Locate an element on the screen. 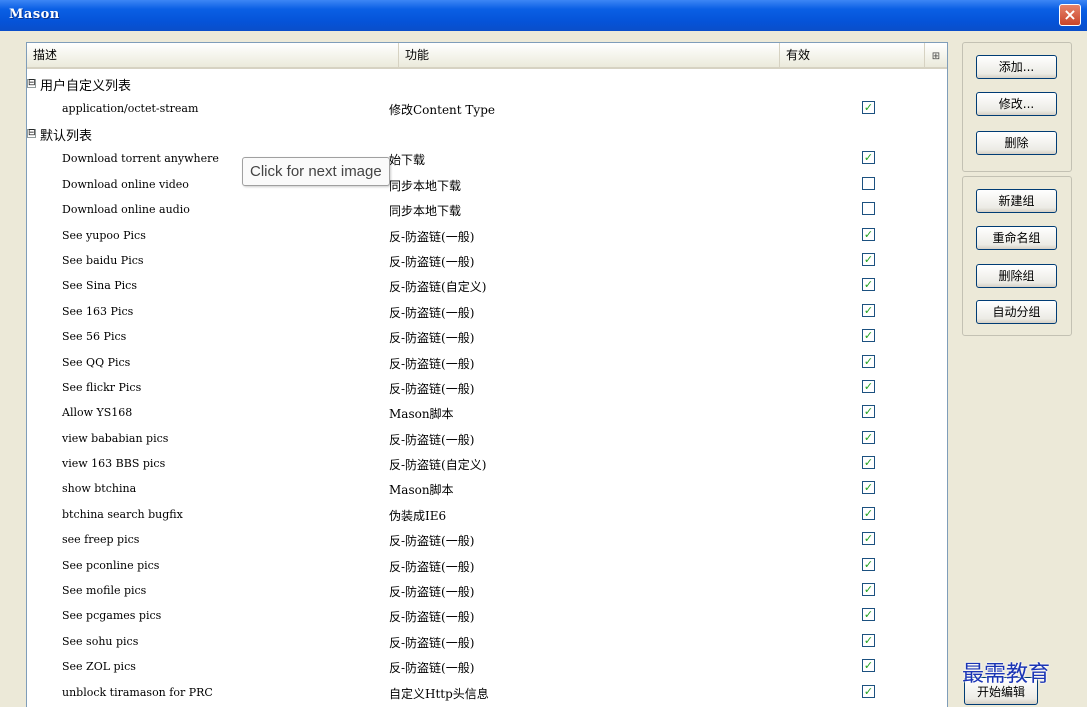  table-row: See Sina Pics 反-防盗链(自定义) ✓ is located at coordinates (487, 286).